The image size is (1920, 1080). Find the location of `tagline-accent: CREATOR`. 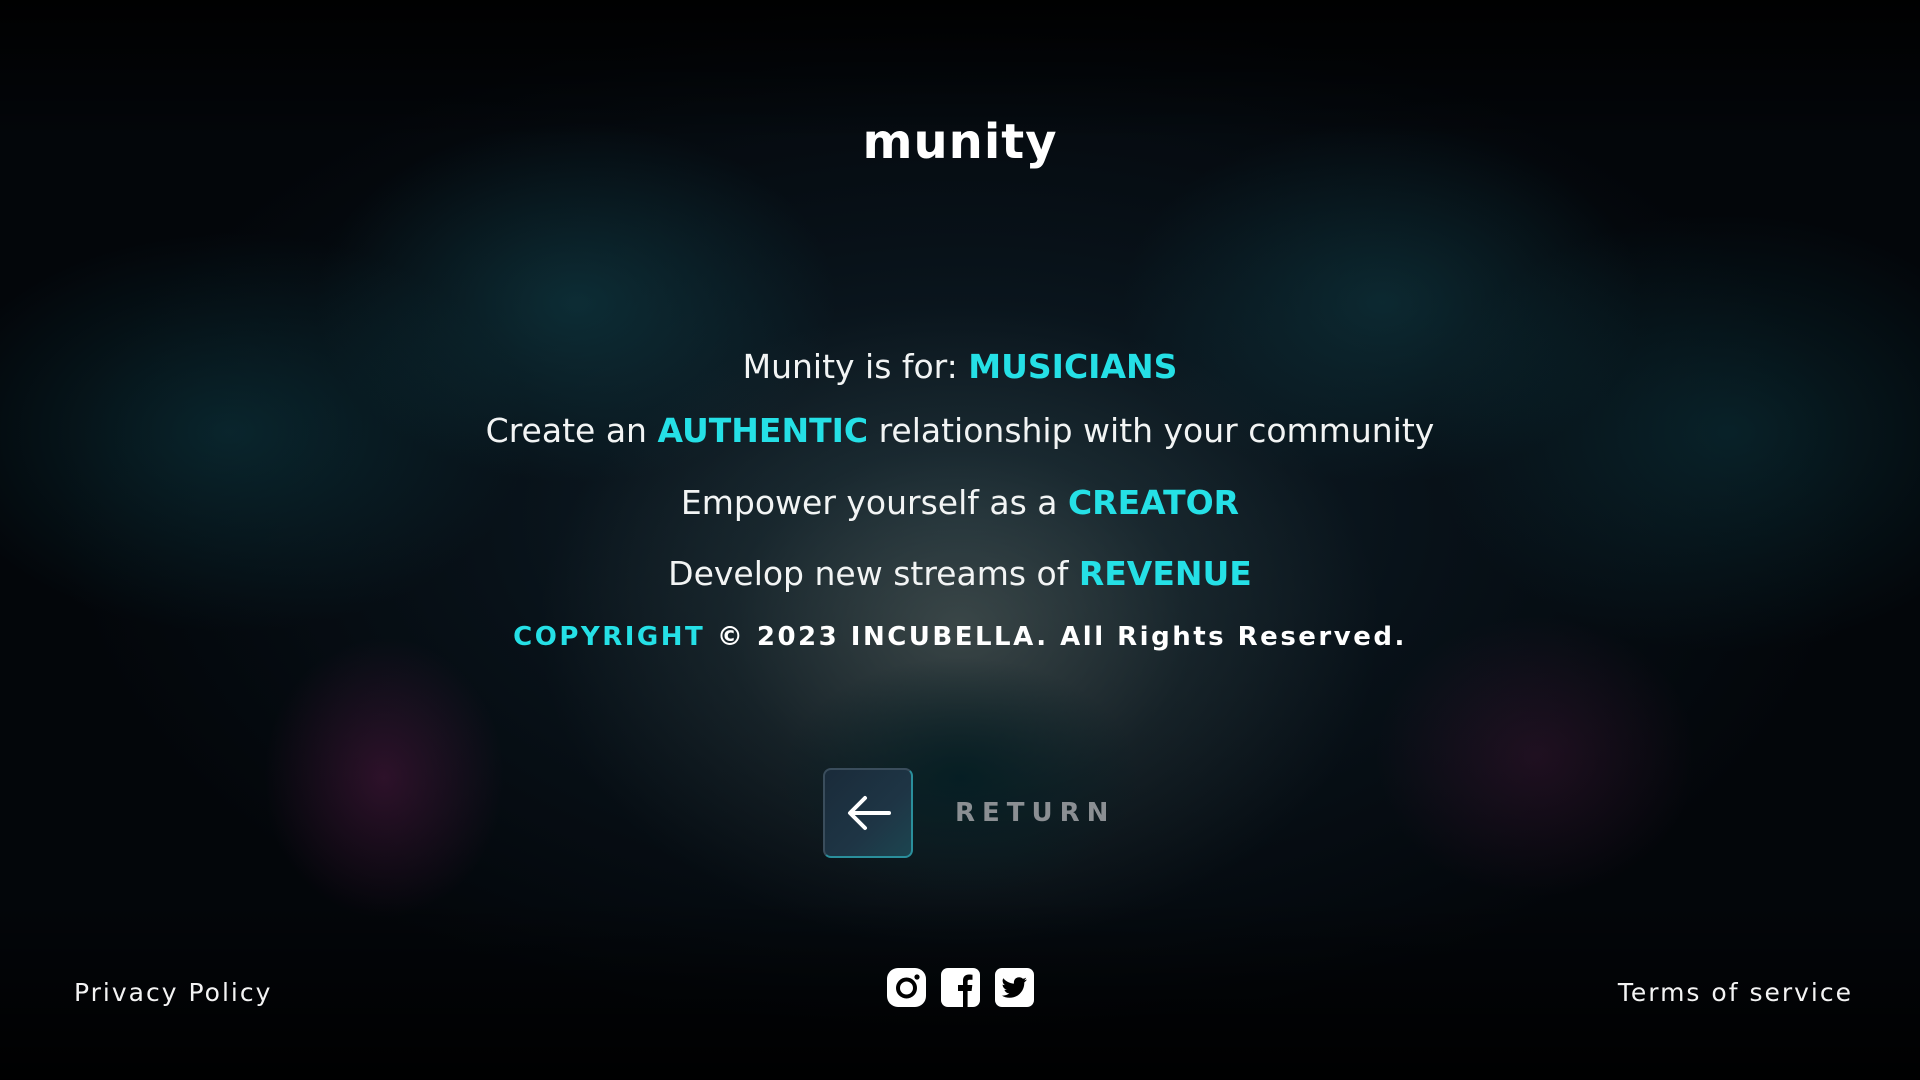

tagline-accent: CREATOR is located at coordinates (1153, 502).